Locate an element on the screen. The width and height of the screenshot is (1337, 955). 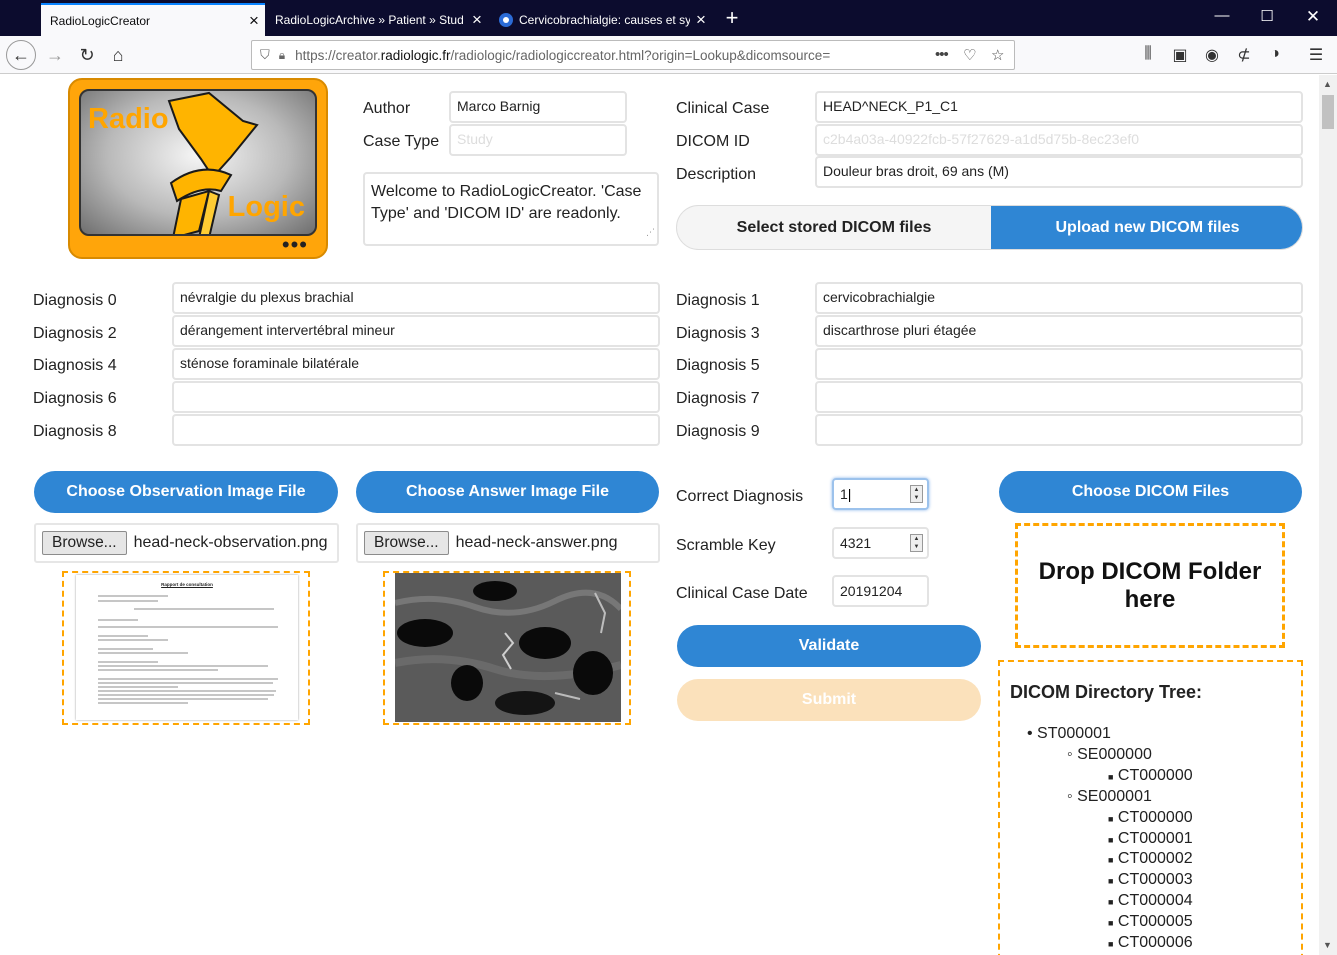
scroll-up-arrow-icon: ▲ is located at coordinates (1327, 84).